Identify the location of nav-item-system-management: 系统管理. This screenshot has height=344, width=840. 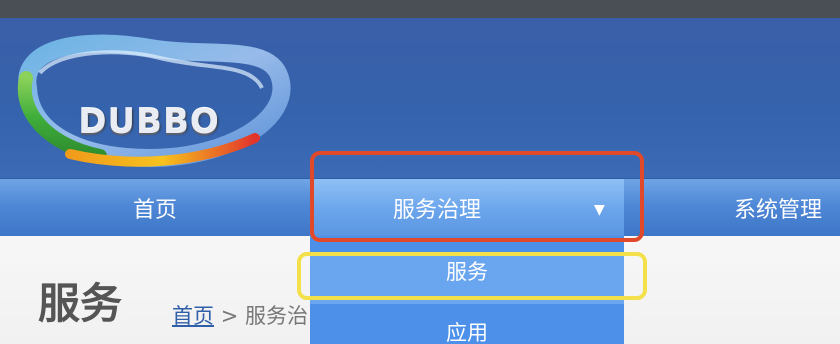
(770, 208).